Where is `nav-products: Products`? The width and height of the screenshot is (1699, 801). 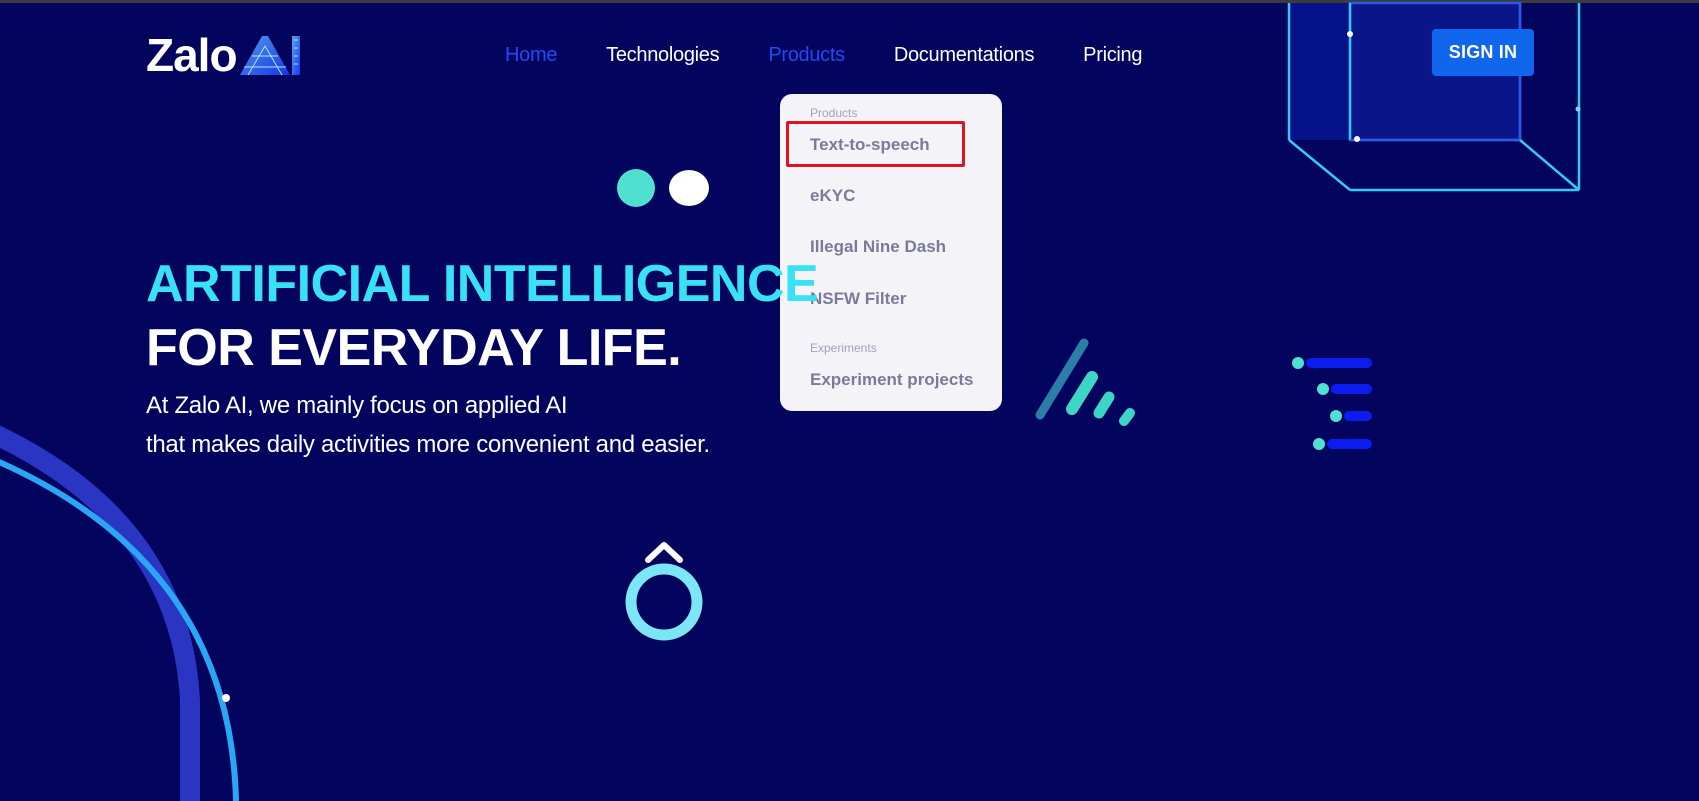 nav-products: Products is located at coordinates (806, 55).